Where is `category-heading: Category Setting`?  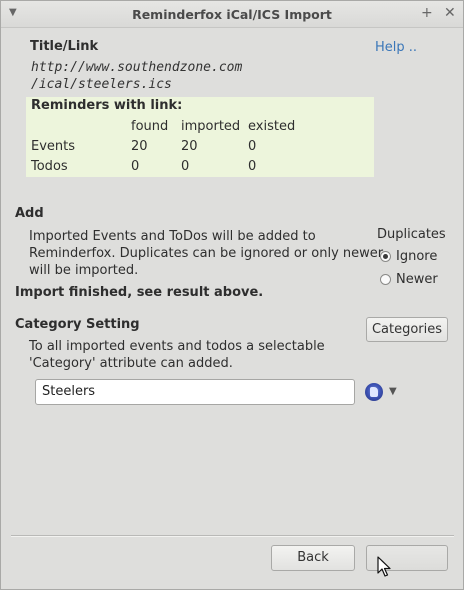
category-heading: Category Setting is located at coordinates (77, 324).